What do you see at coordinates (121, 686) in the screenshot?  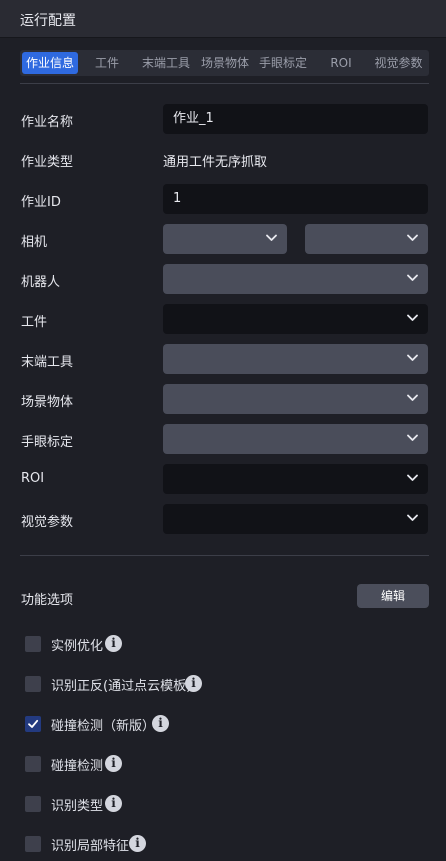 I see `option-label: 识别正反(通过点云模板)` at bounding box center [121, 686].